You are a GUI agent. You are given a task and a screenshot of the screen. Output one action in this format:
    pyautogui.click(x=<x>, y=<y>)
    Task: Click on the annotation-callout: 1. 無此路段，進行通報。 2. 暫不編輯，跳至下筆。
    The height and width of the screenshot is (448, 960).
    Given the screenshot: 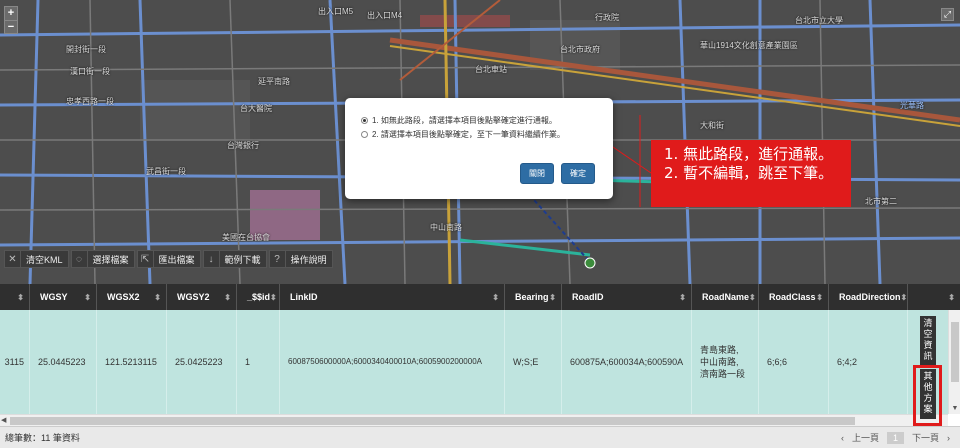 What is the action you would take?
    pyautogui.click(x=751, y=173)
    